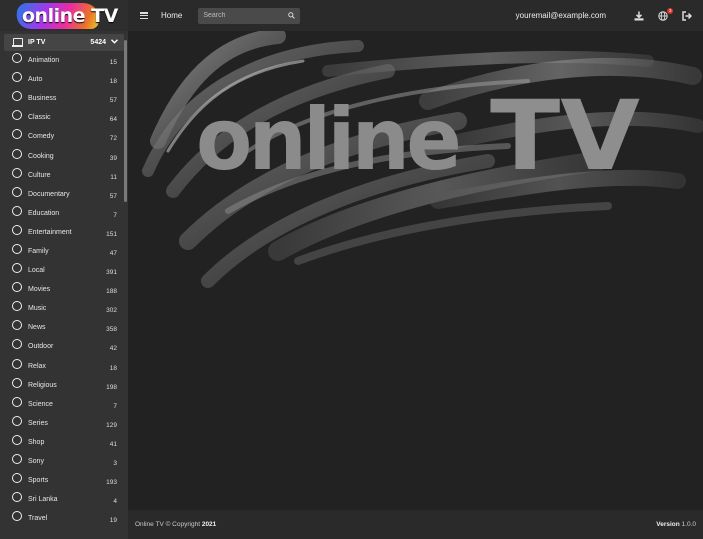 Image resolution: width=703 pixels, height=539 pixels. I want to click on sidebar-item-label: Outdoor, so click(41, 347).